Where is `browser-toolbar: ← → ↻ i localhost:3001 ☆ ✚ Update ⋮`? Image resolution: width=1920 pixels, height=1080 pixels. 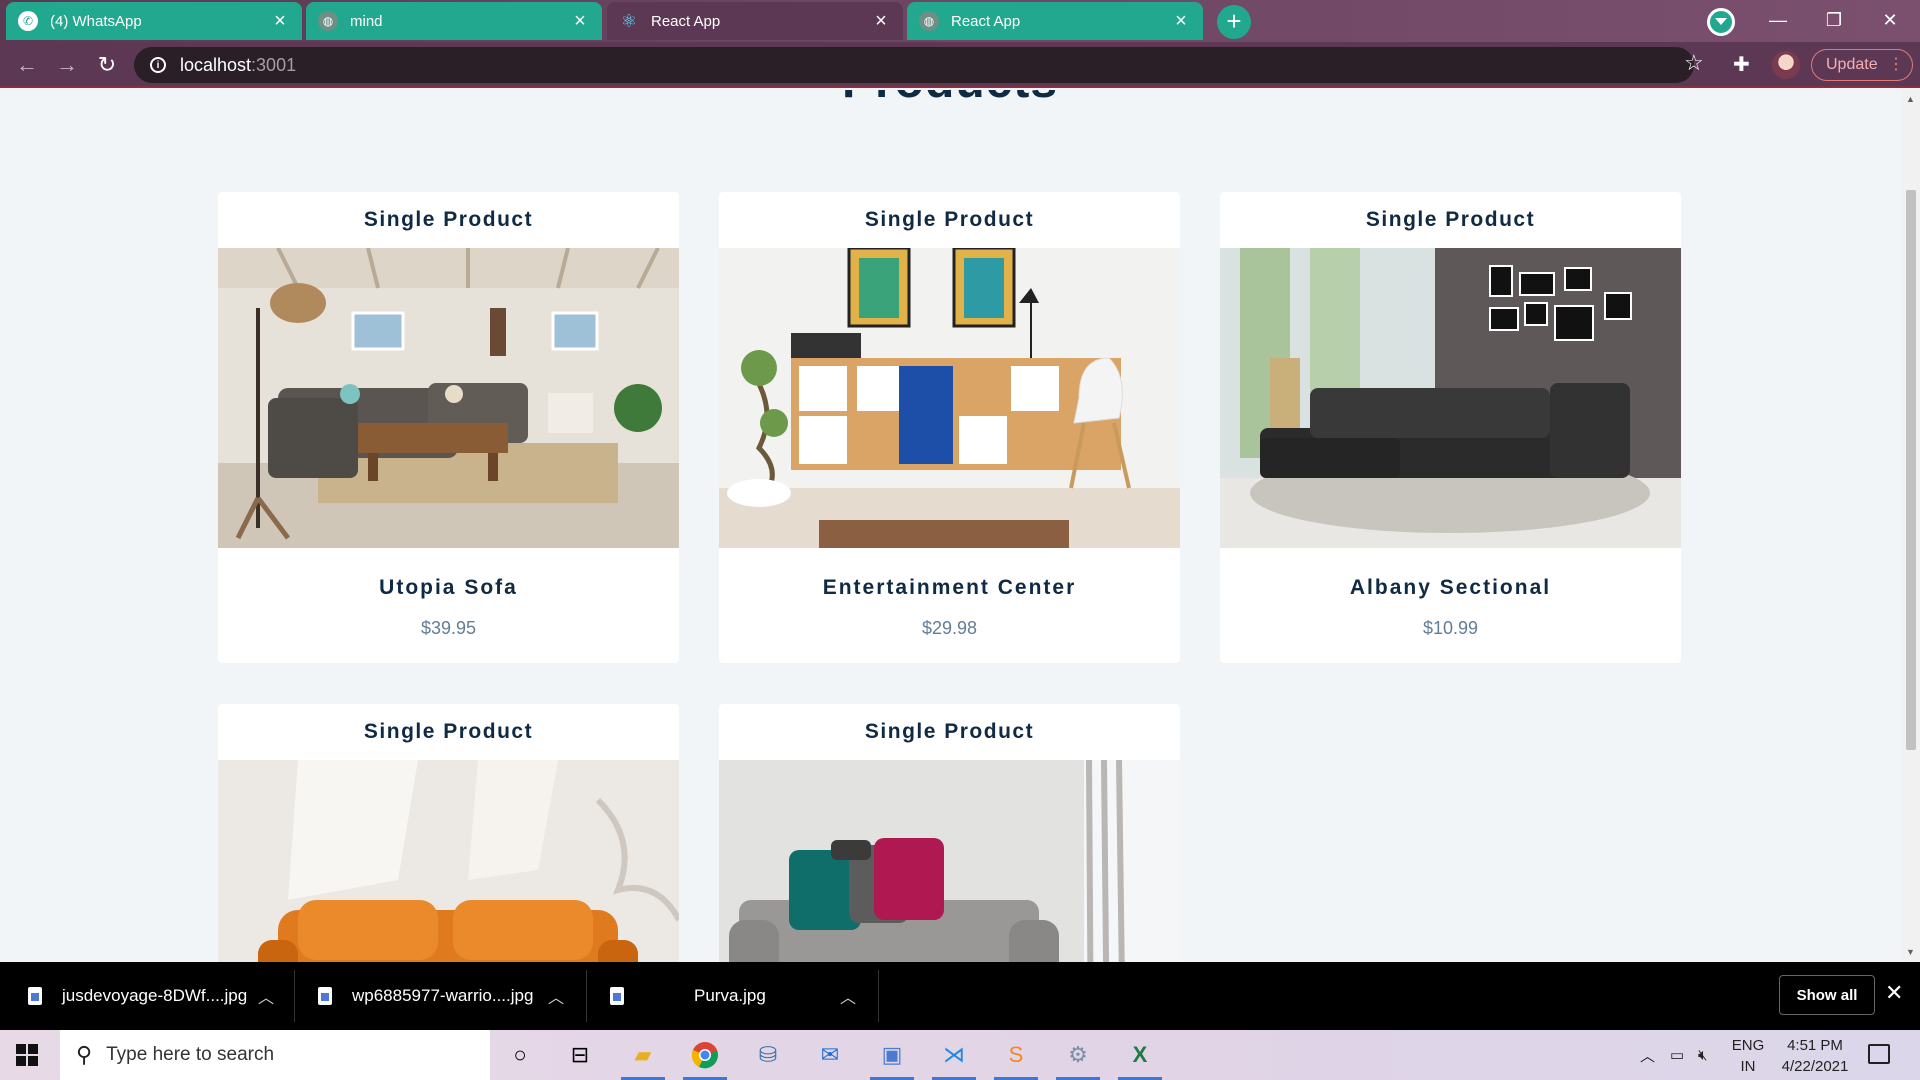 browser-toolbar: ← → ↻ i localhost:3001 ☆ ✚ Update ⋮ is located at coordinates (960, 65).